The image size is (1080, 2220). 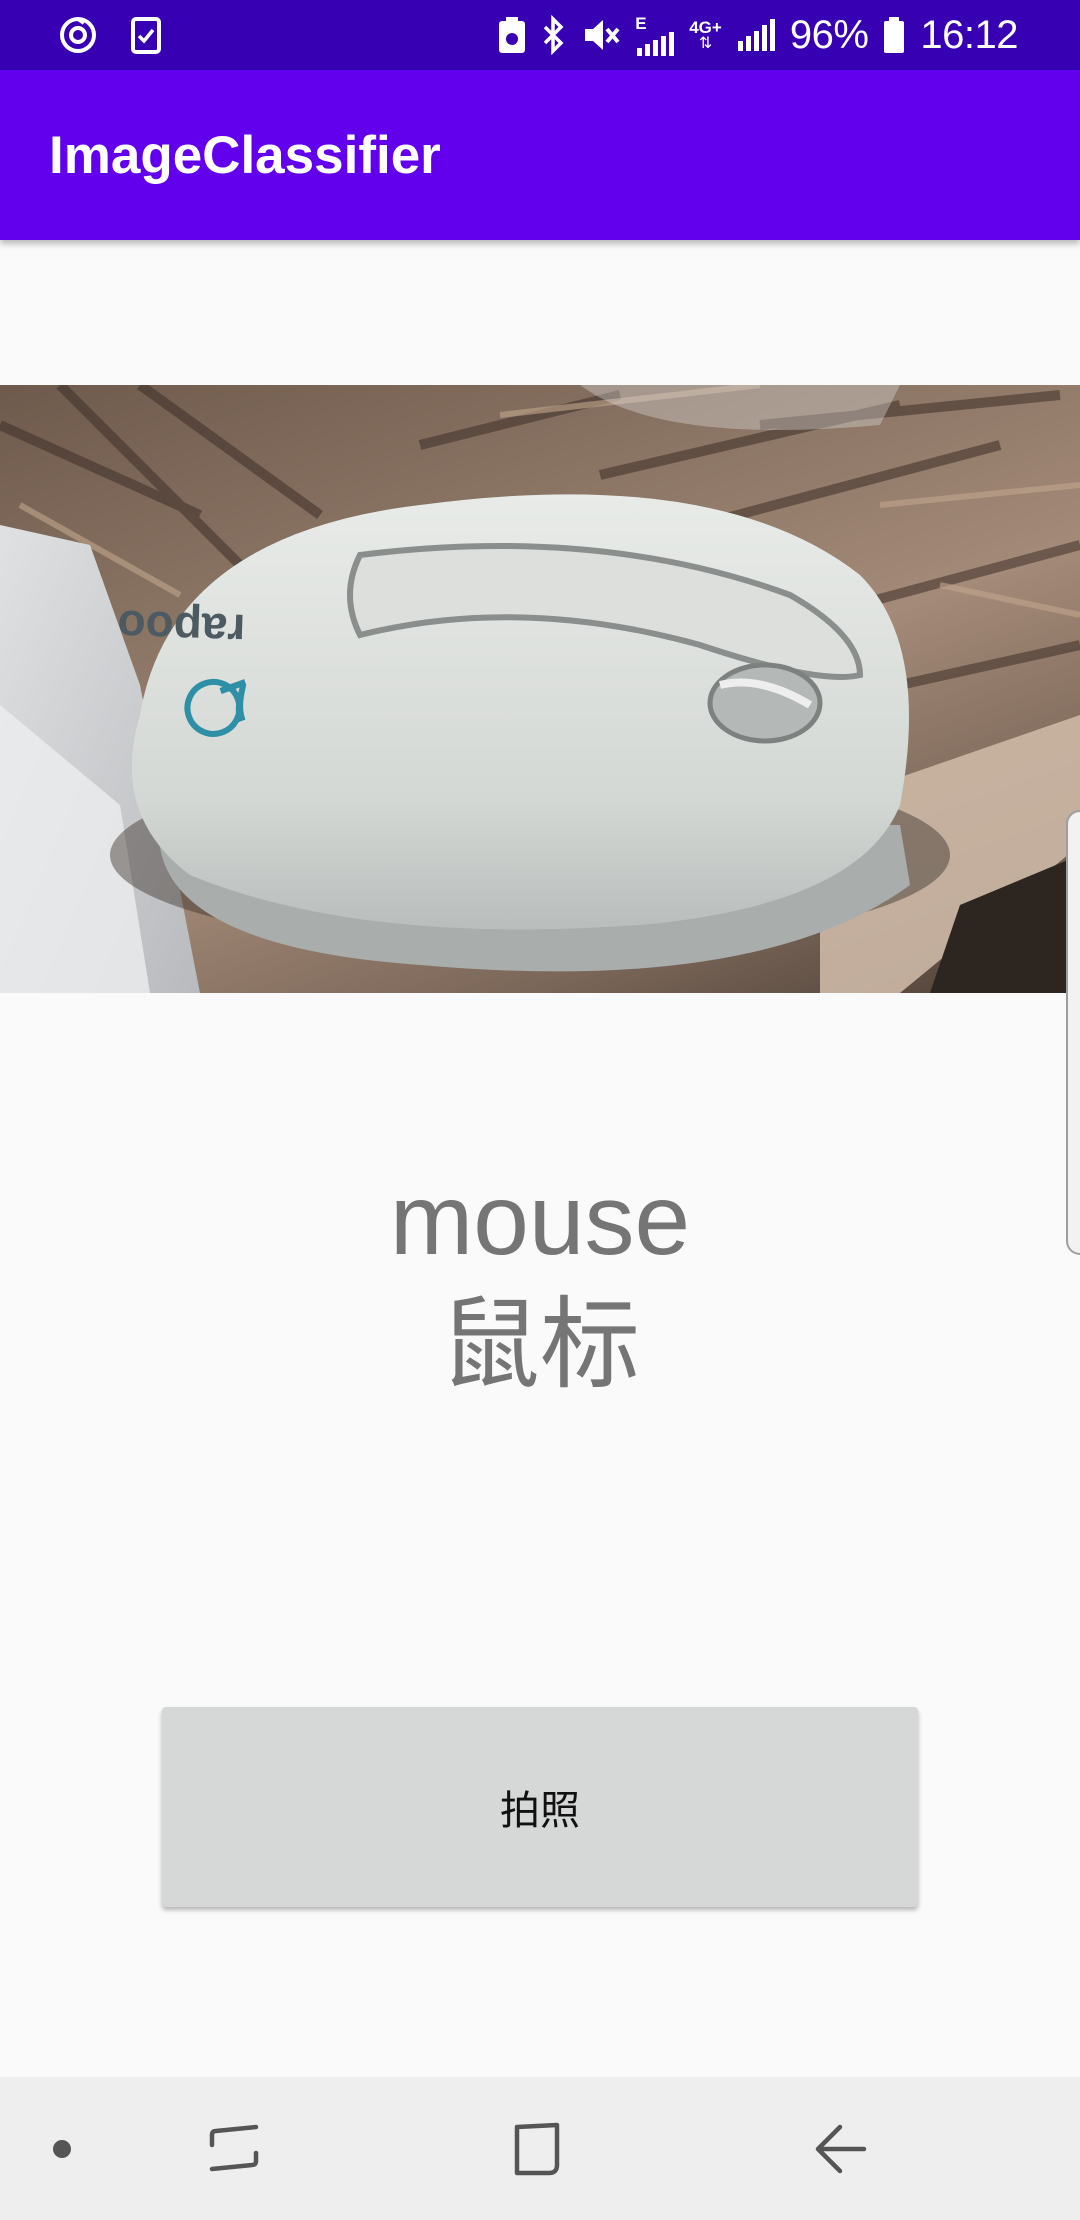 I want to click on data-4g-icon: 4G+ ⇅, so click(x=705, y=34).